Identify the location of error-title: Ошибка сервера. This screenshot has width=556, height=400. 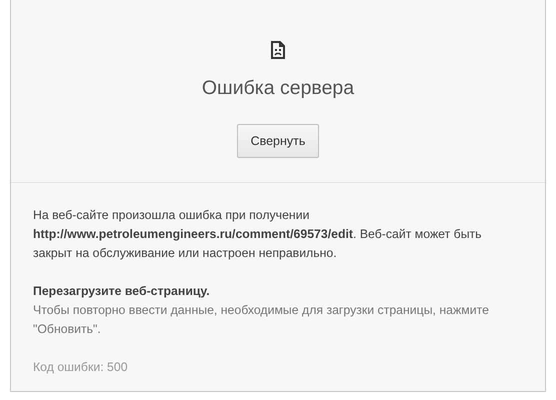
(278, 88).